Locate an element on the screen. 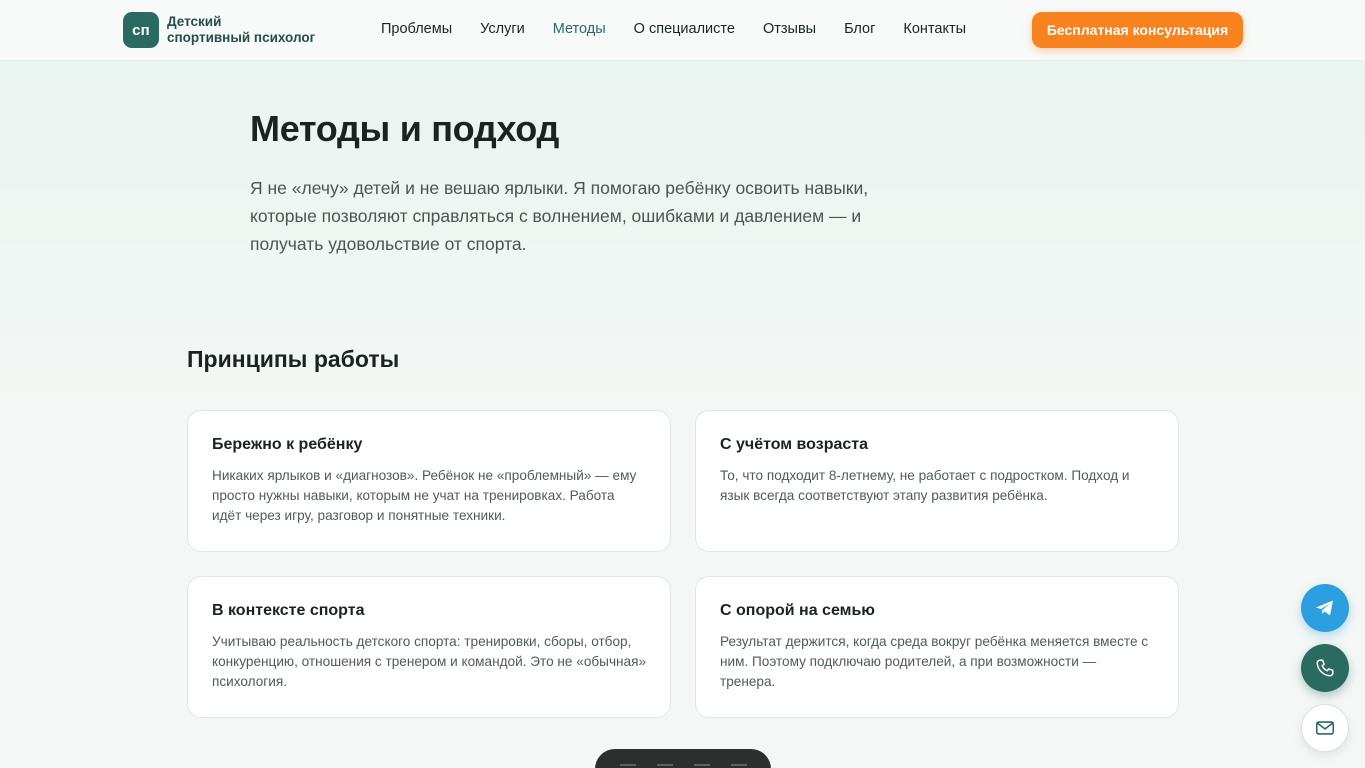  page-title: Методы и подход is located at coordinates (405, 128).